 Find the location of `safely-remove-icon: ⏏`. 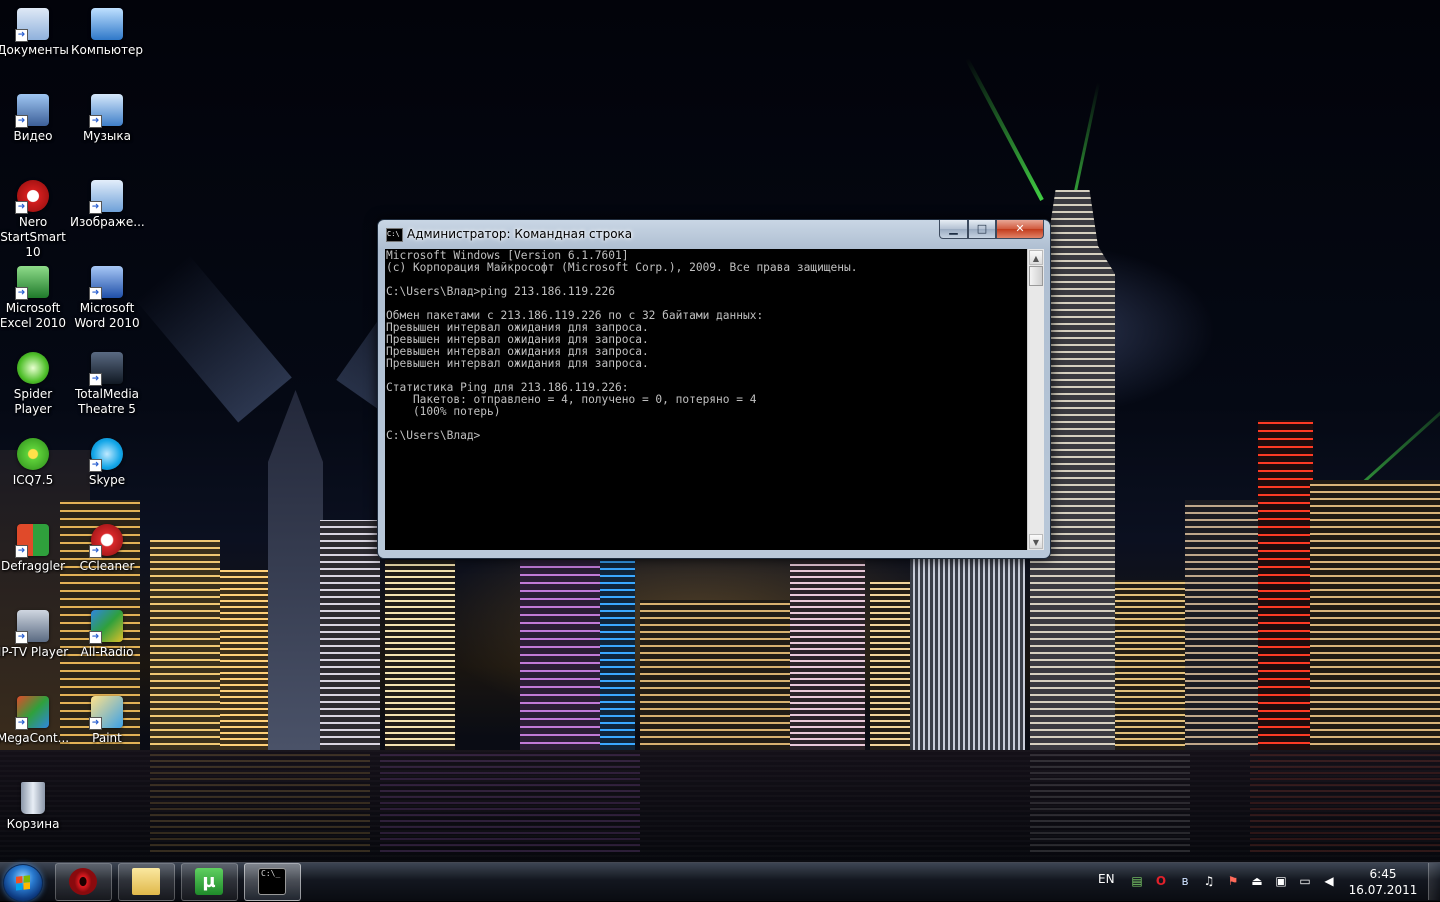

safely-remove-icon: ⏏ is located at coordinates (1257, 881).